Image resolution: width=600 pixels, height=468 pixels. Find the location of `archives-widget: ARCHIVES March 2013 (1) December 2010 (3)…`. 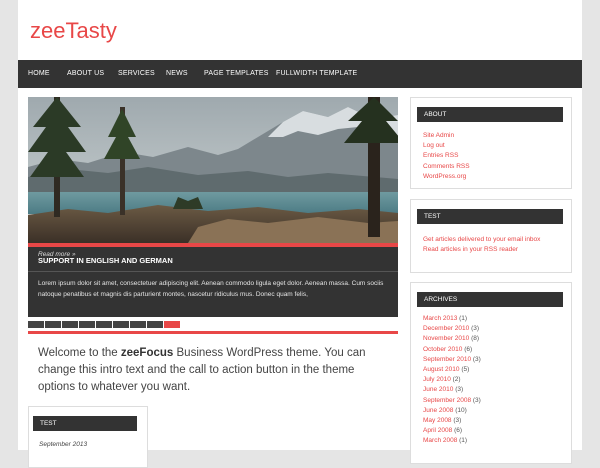

archives-widget: ARCHIVES March 2013 (1) December 2010 (3)… is located at coordinates (491, 373).